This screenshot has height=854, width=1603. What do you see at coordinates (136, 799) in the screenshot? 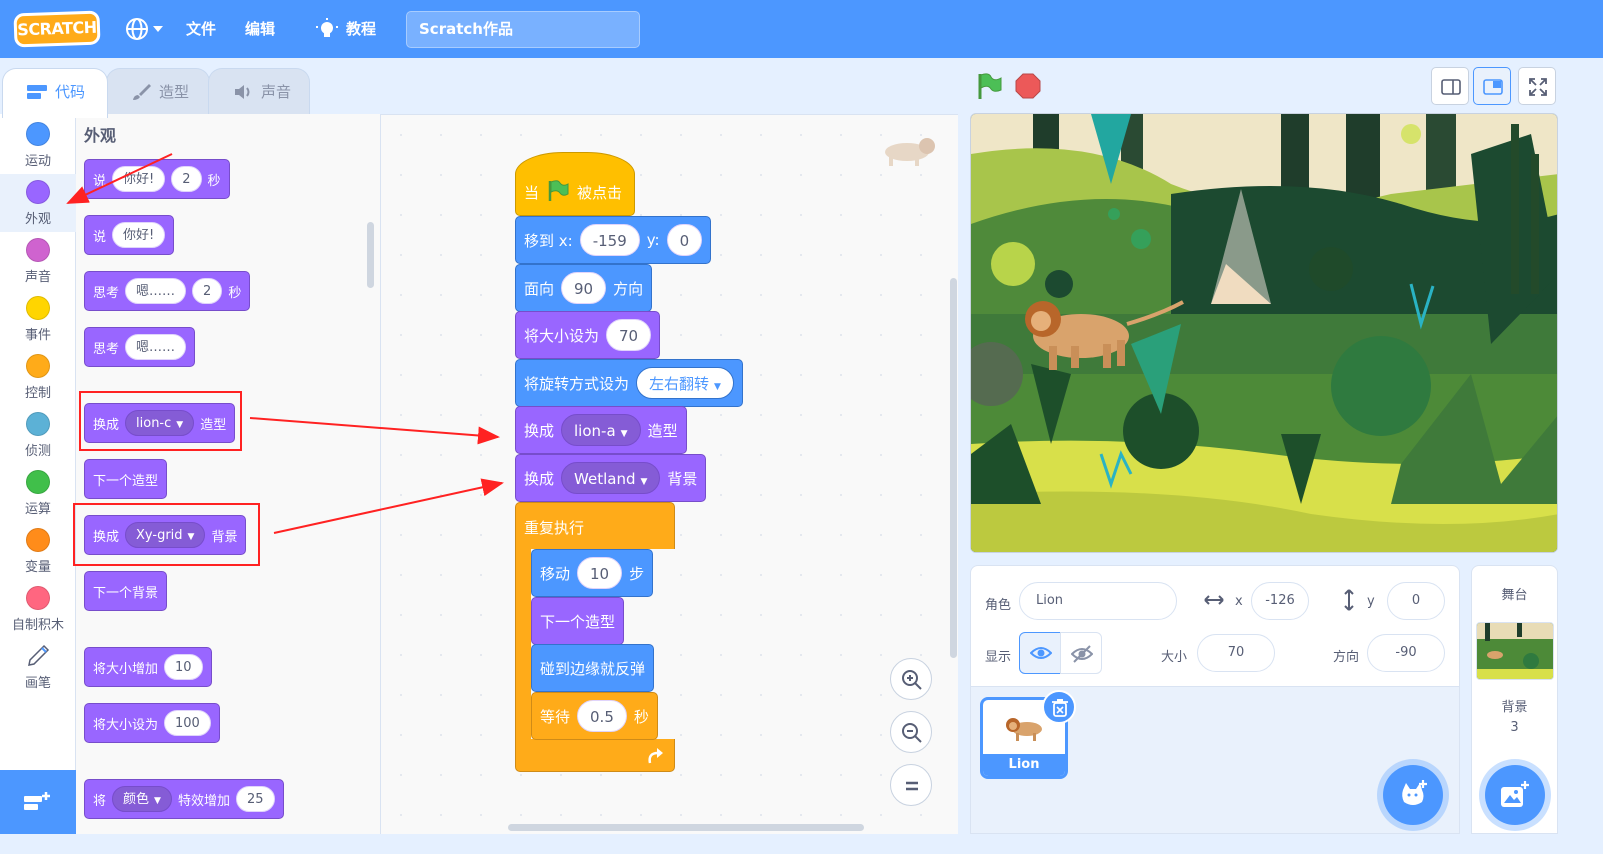
I see `dropdown-value: 颜色` at bounding box center [136, 799].